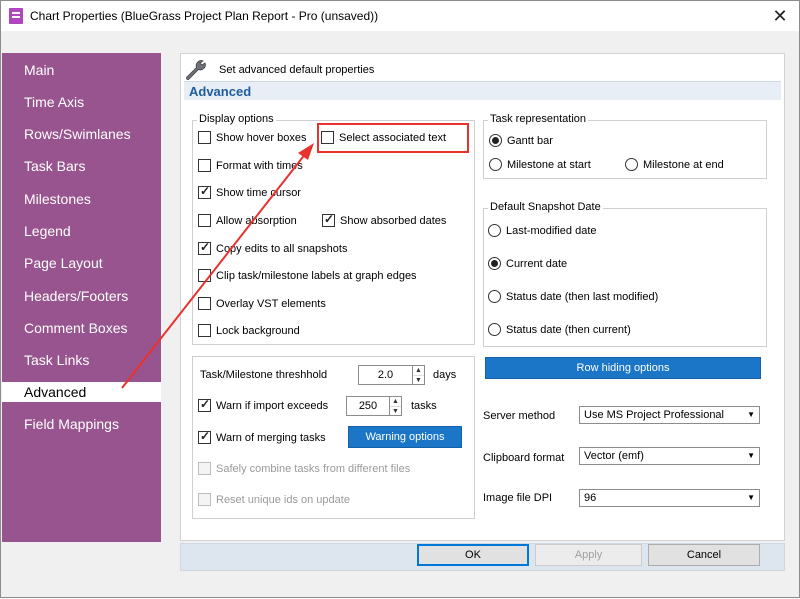 The width and height of the screenshot is (800, 599). Describe the element at coordinates (590, 498) in the screenshot. I see `image-dpi-value: 96` at that location.